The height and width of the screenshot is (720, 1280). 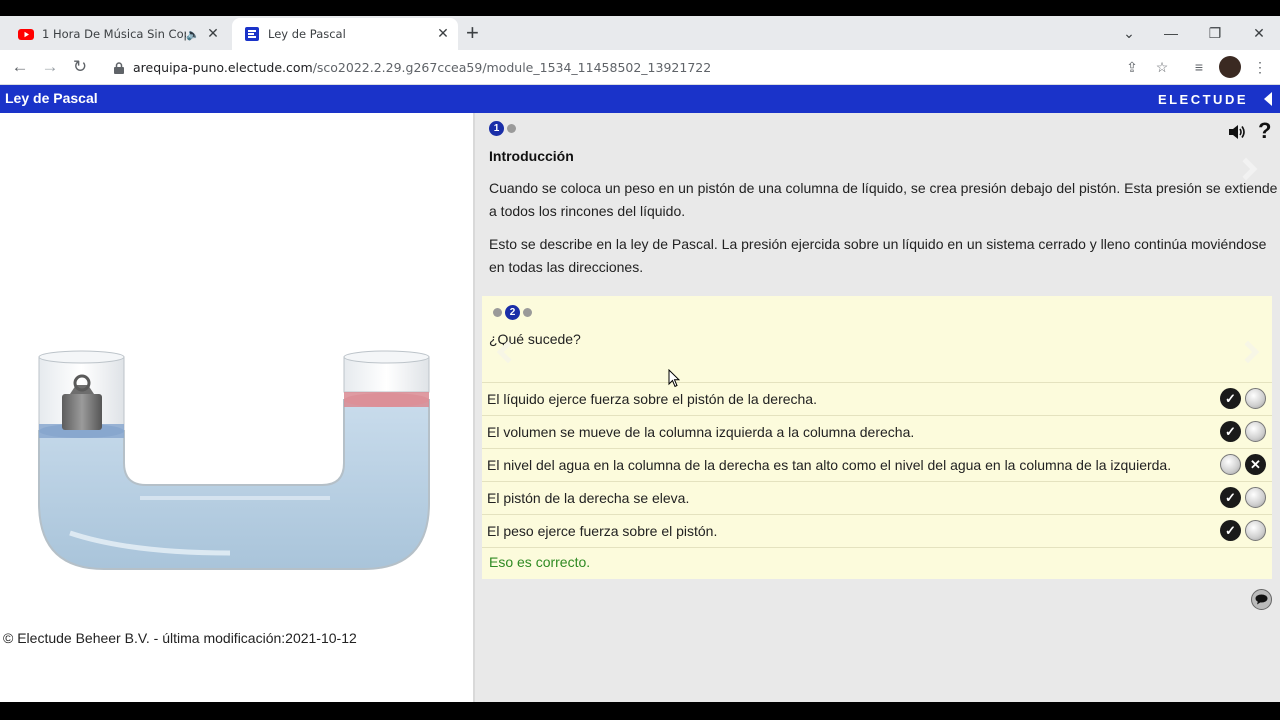 I want to click on speaker-icon: 🔈, so click(x=193, y=34).